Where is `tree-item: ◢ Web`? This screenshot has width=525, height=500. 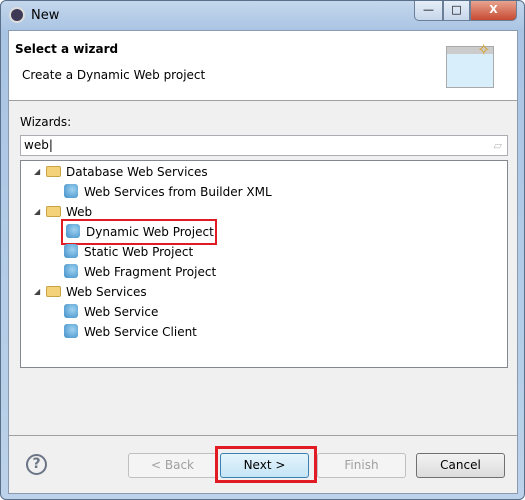 tree-item: ◢ Web is located at coordinates (63, 212).